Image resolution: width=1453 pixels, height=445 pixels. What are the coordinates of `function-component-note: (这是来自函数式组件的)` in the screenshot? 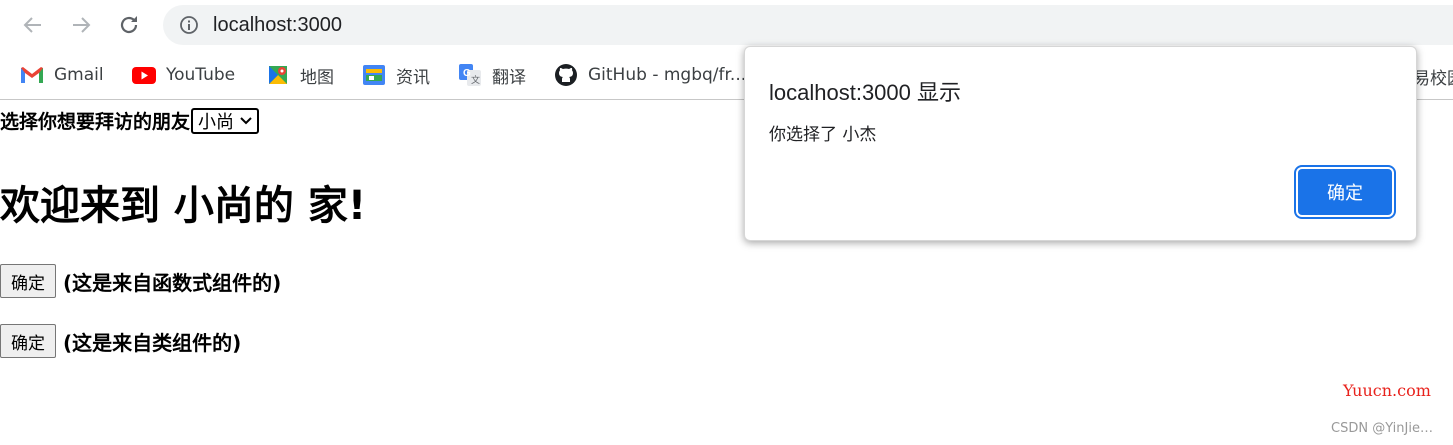 It's located at (172, 282).